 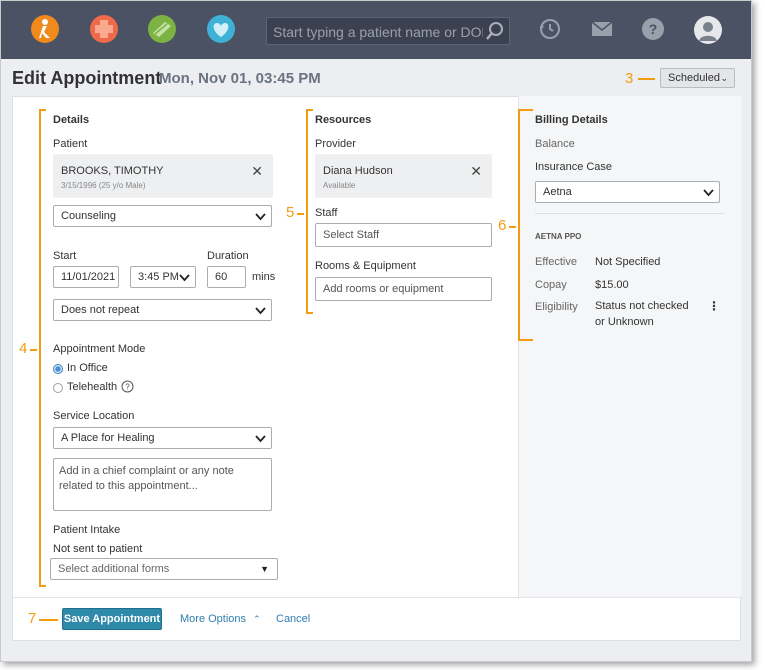 I want to click on mail-icon, so click(x=602, y=29).